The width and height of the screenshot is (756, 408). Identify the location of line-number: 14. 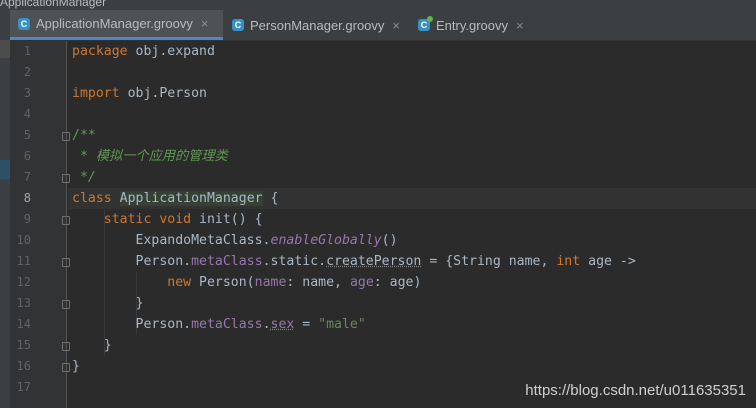
(23, 324).